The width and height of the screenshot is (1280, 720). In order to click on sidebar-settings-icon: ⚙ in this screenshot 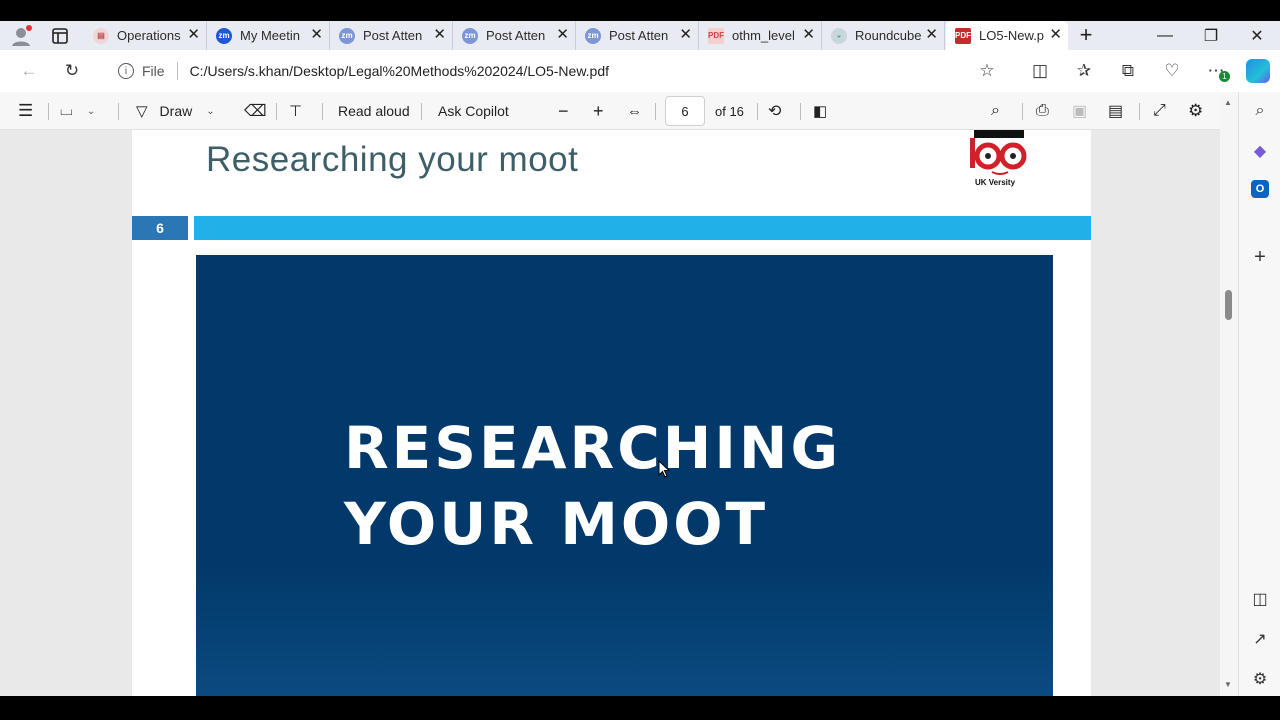, I will do `click(1260, 679)`.